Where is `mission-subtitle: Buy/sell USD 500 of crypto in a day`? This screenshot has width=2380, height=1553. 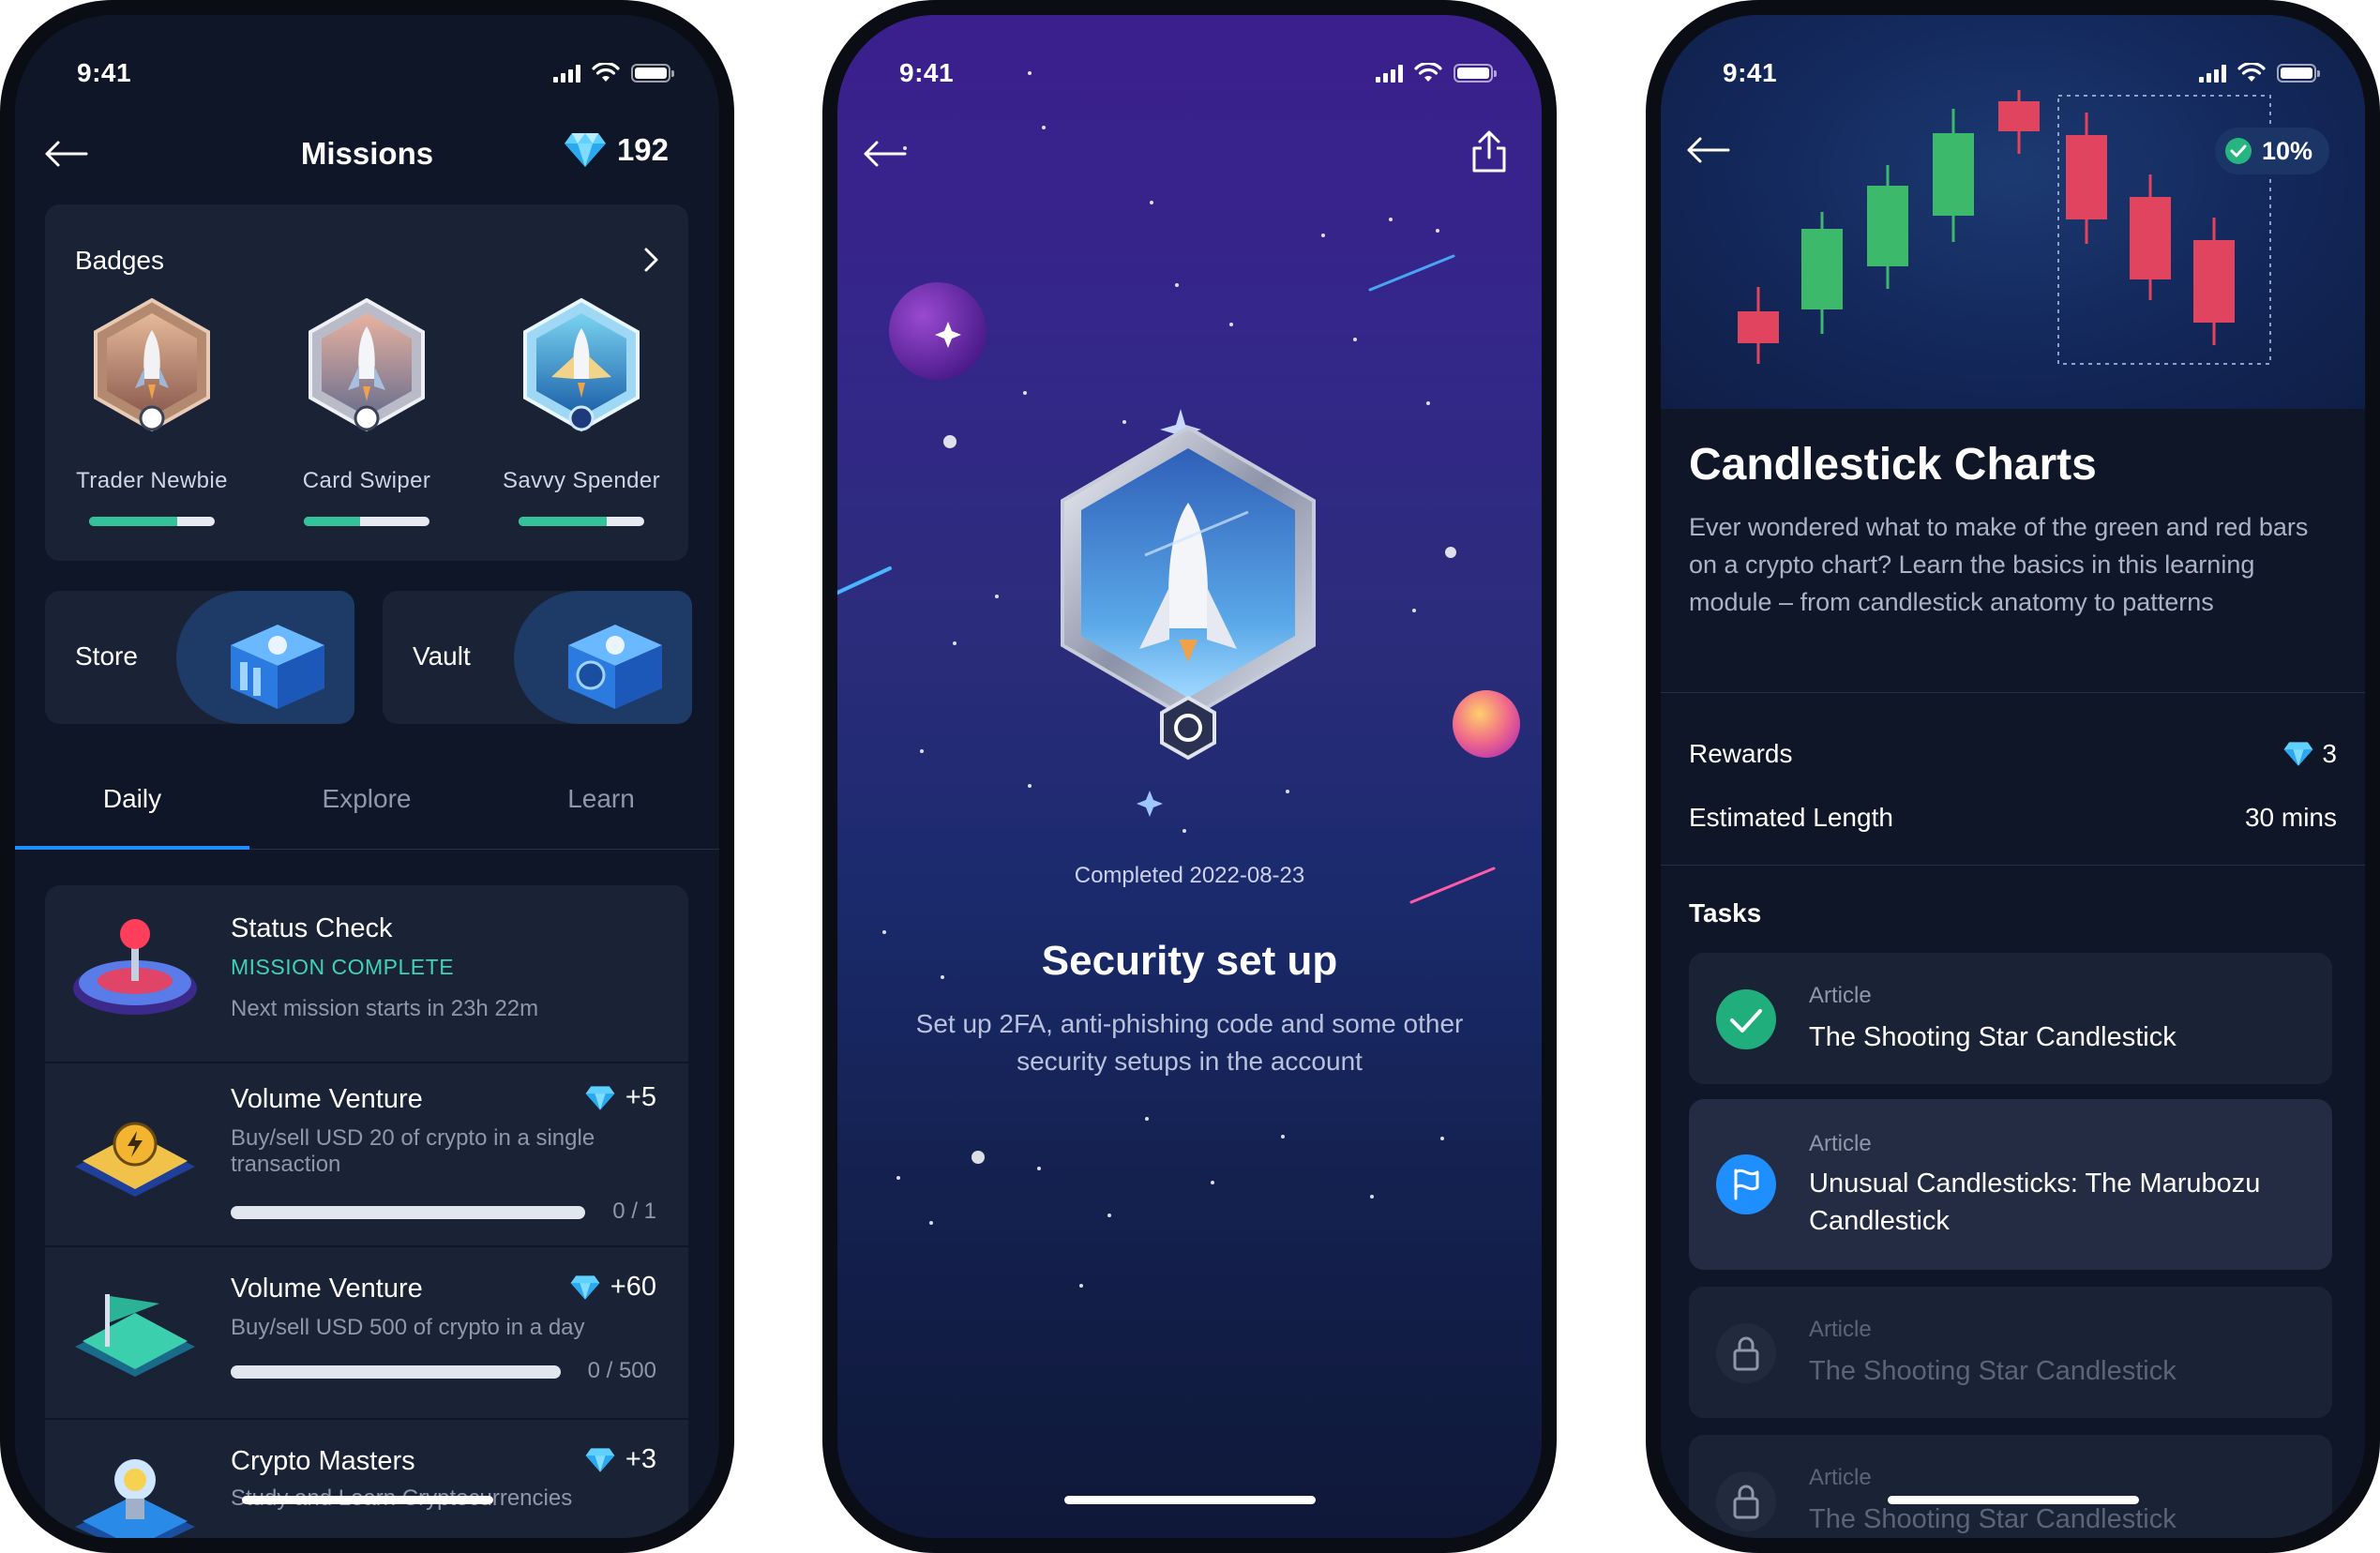 mission-subtitle: Buy/sell USD 500 of crypto in a day is located at coordinates (408, 1327).